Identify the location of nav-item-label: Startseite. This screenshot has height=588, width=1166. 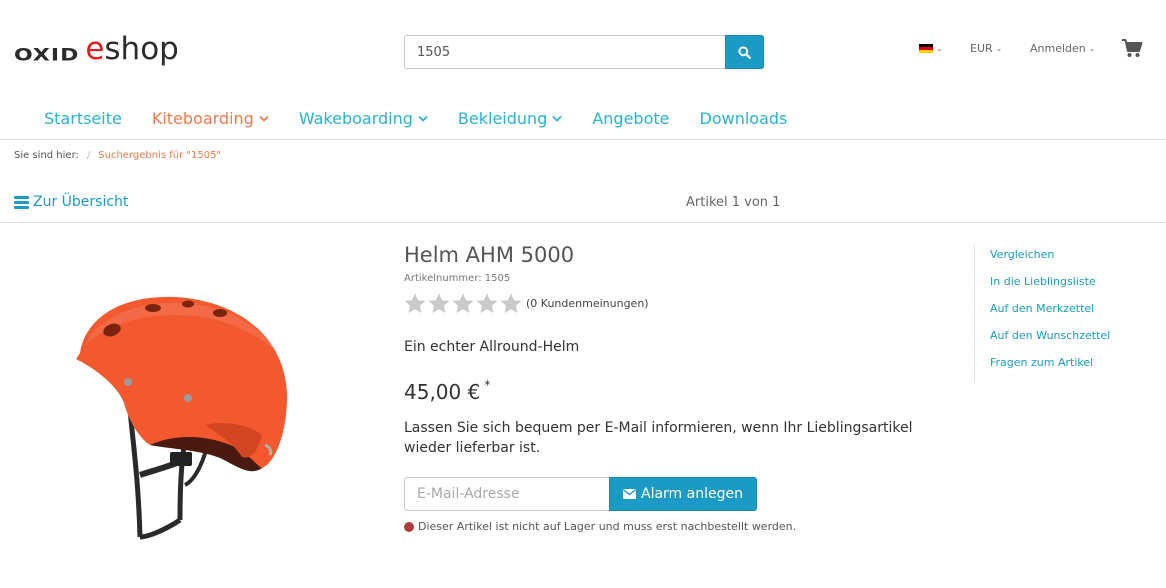
(83, 118).